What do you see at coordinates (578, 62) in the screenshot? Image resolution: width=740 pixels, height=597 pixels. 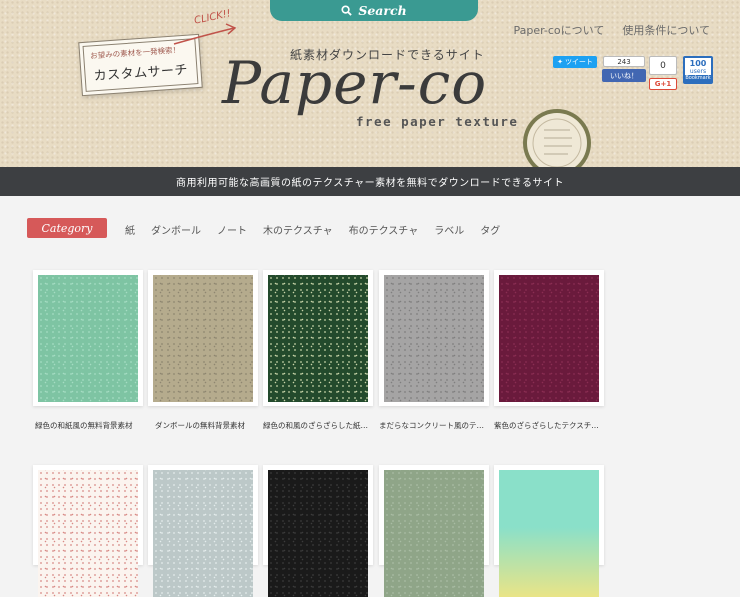 I see `tweet-label: ツイート` at bounding box center [578, 62].